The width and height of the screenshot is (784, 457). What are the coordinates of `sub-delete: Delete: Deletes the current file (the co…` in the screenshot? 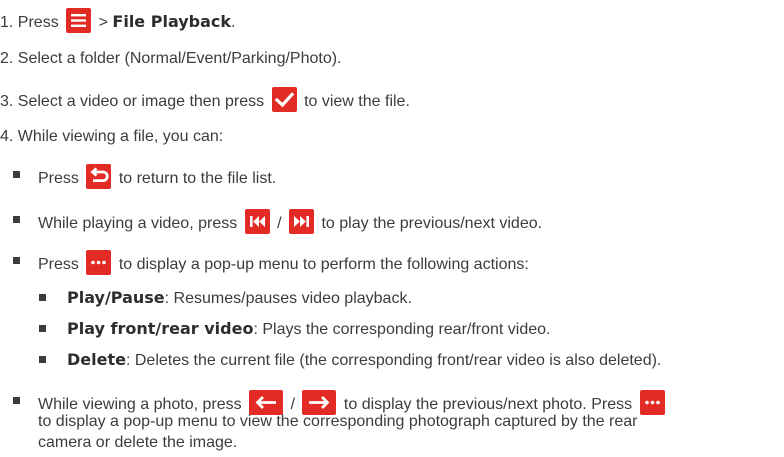 It's located at (364, 360).